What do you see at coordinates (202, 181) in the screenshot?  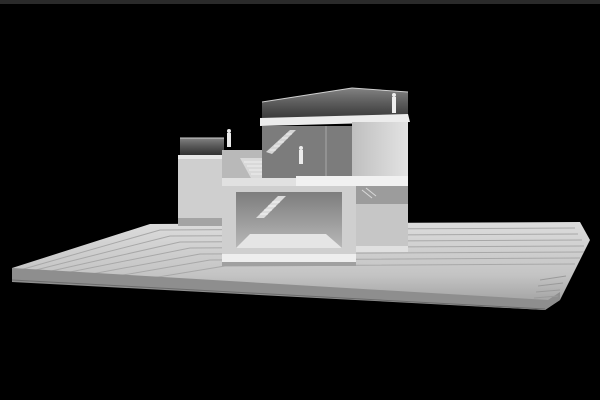 I see `left-volume` at bounding box center [202, 181].